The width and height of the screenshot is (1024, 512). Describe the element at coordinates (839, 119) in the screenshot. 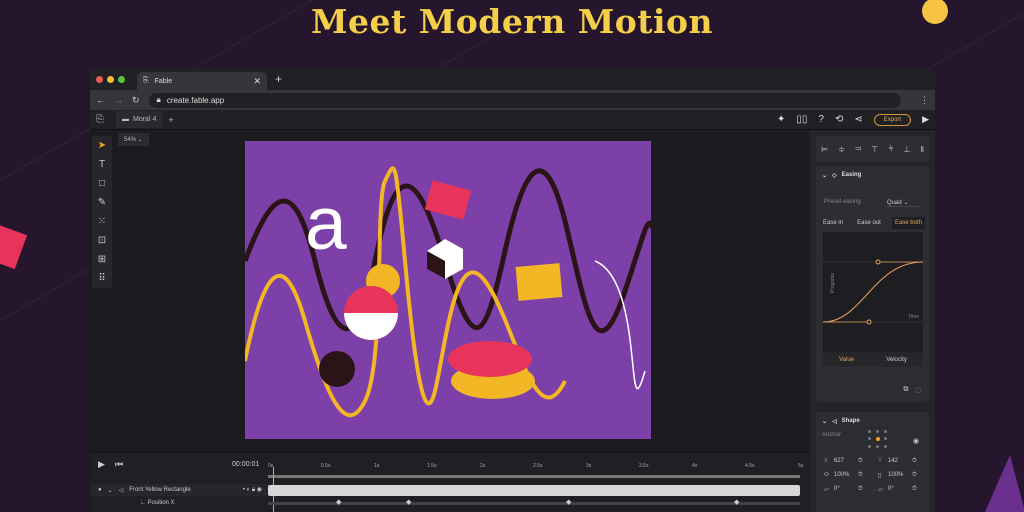

I see `history-icon: ⟲` at that location.